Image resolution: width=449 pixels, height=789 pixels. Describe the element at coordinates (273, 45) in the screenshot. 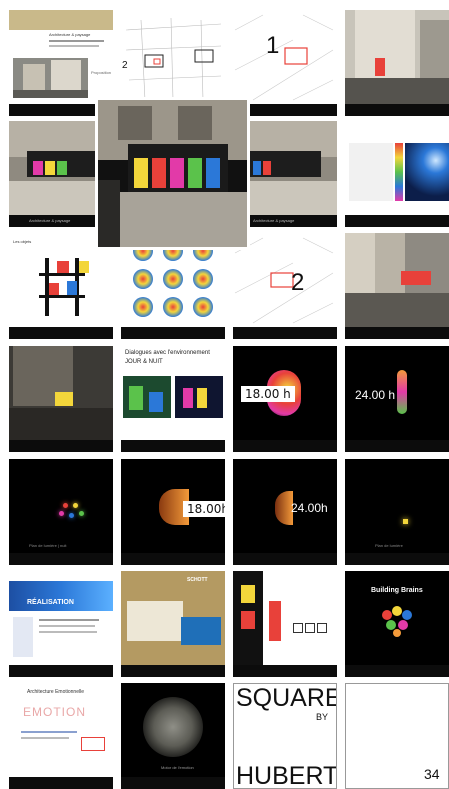

I see `plan-marker: 1` at that location.